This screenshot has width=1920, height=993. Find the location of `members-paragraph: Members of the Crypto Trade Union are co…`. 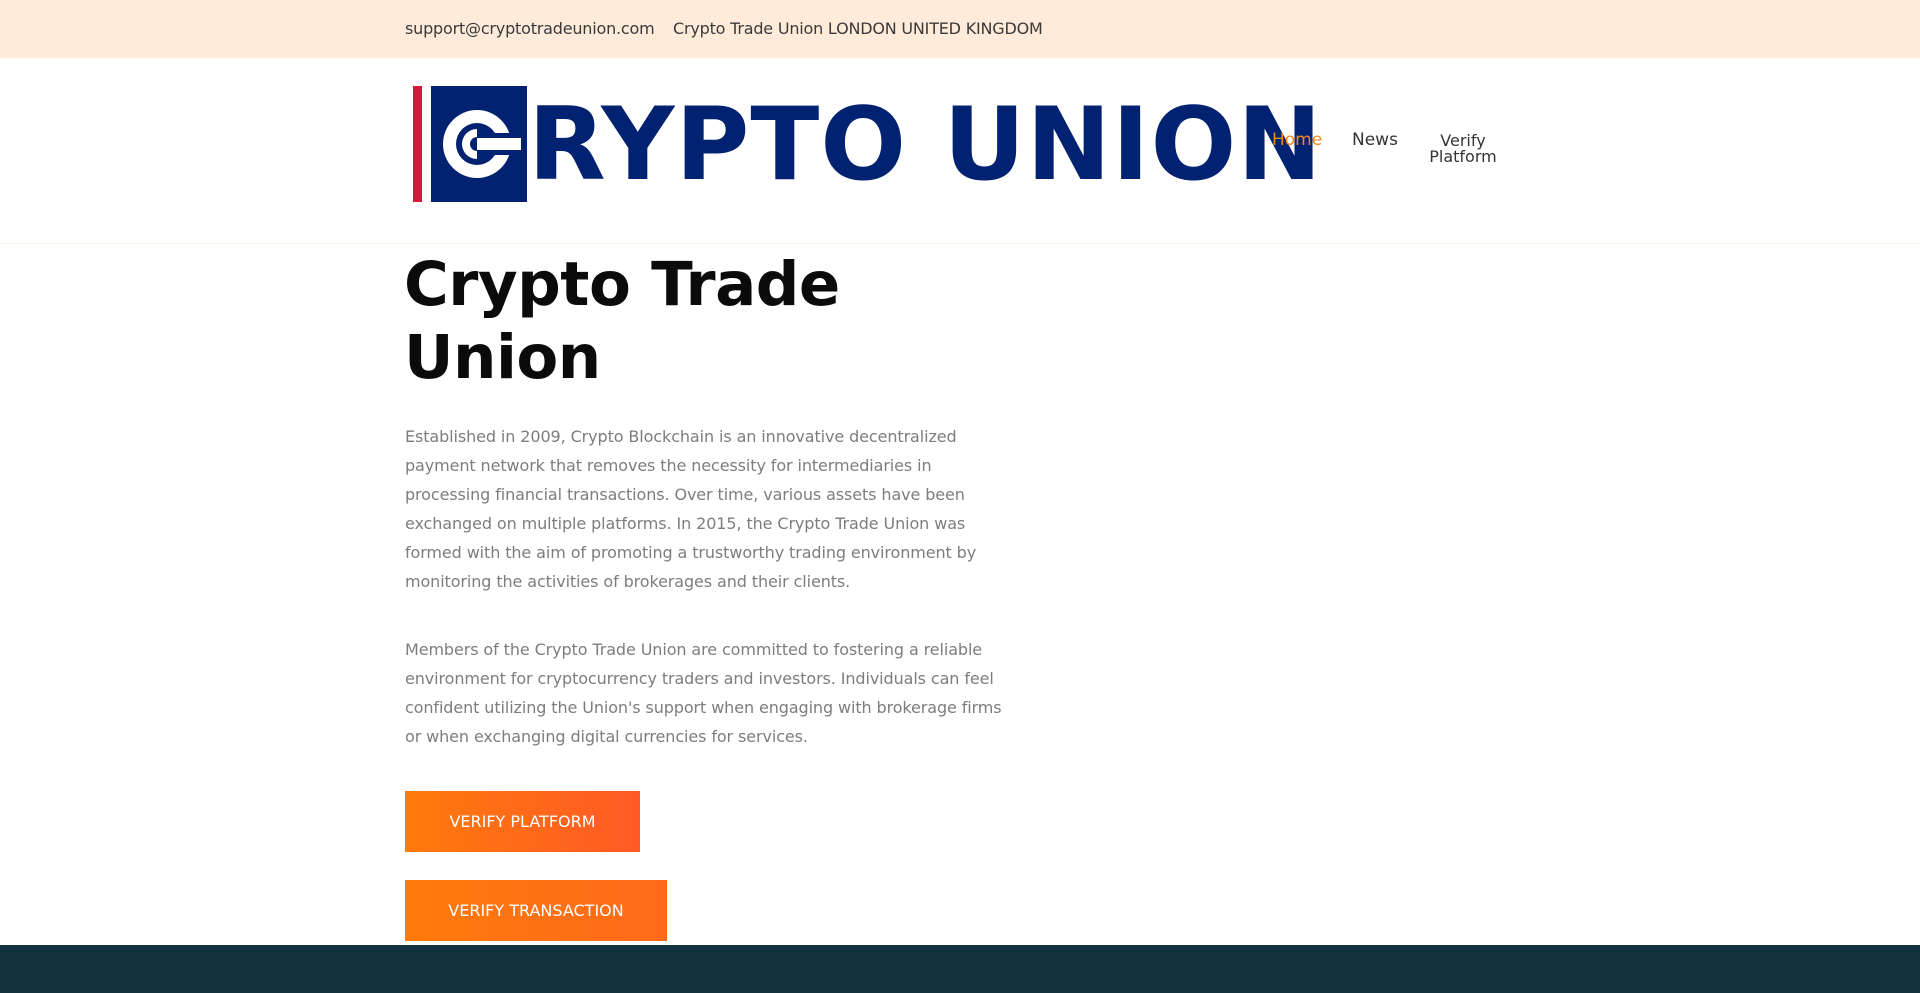

members-paragraph: Members of the Crypto Trade Union are co… is located at coordinates (703, 693).